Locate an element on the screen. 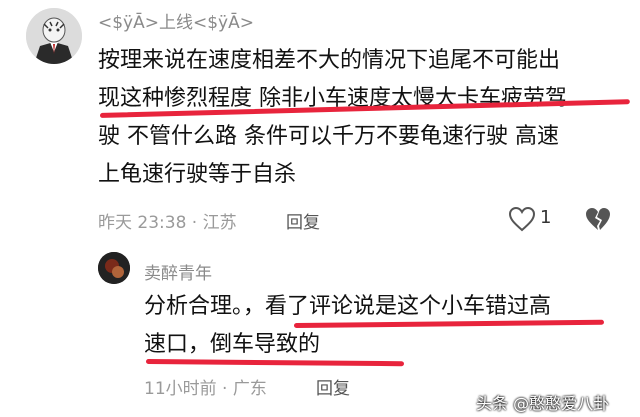  broken-heart-icon is located at coordinates (598, 219).